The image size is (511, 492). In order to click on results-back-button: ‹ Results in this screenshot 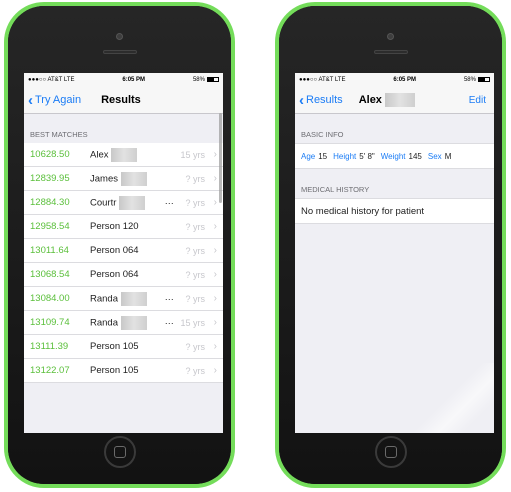, I will do `click(319, 100)`.